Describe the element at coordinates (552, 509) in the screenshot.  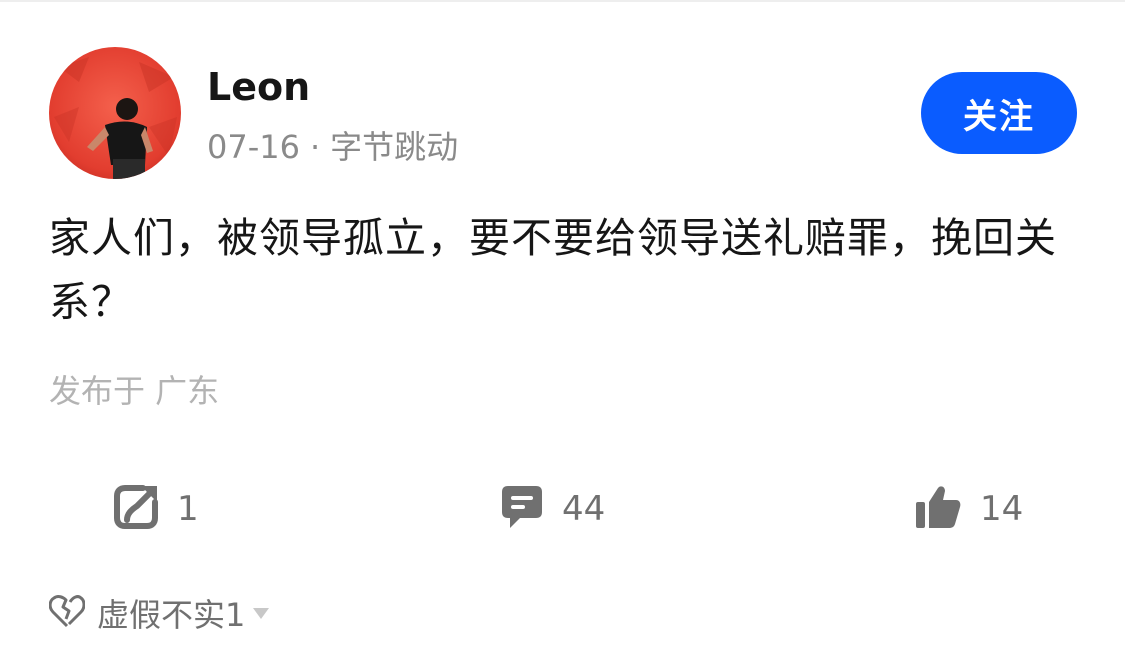
I see `comment-action: 44` at that location.